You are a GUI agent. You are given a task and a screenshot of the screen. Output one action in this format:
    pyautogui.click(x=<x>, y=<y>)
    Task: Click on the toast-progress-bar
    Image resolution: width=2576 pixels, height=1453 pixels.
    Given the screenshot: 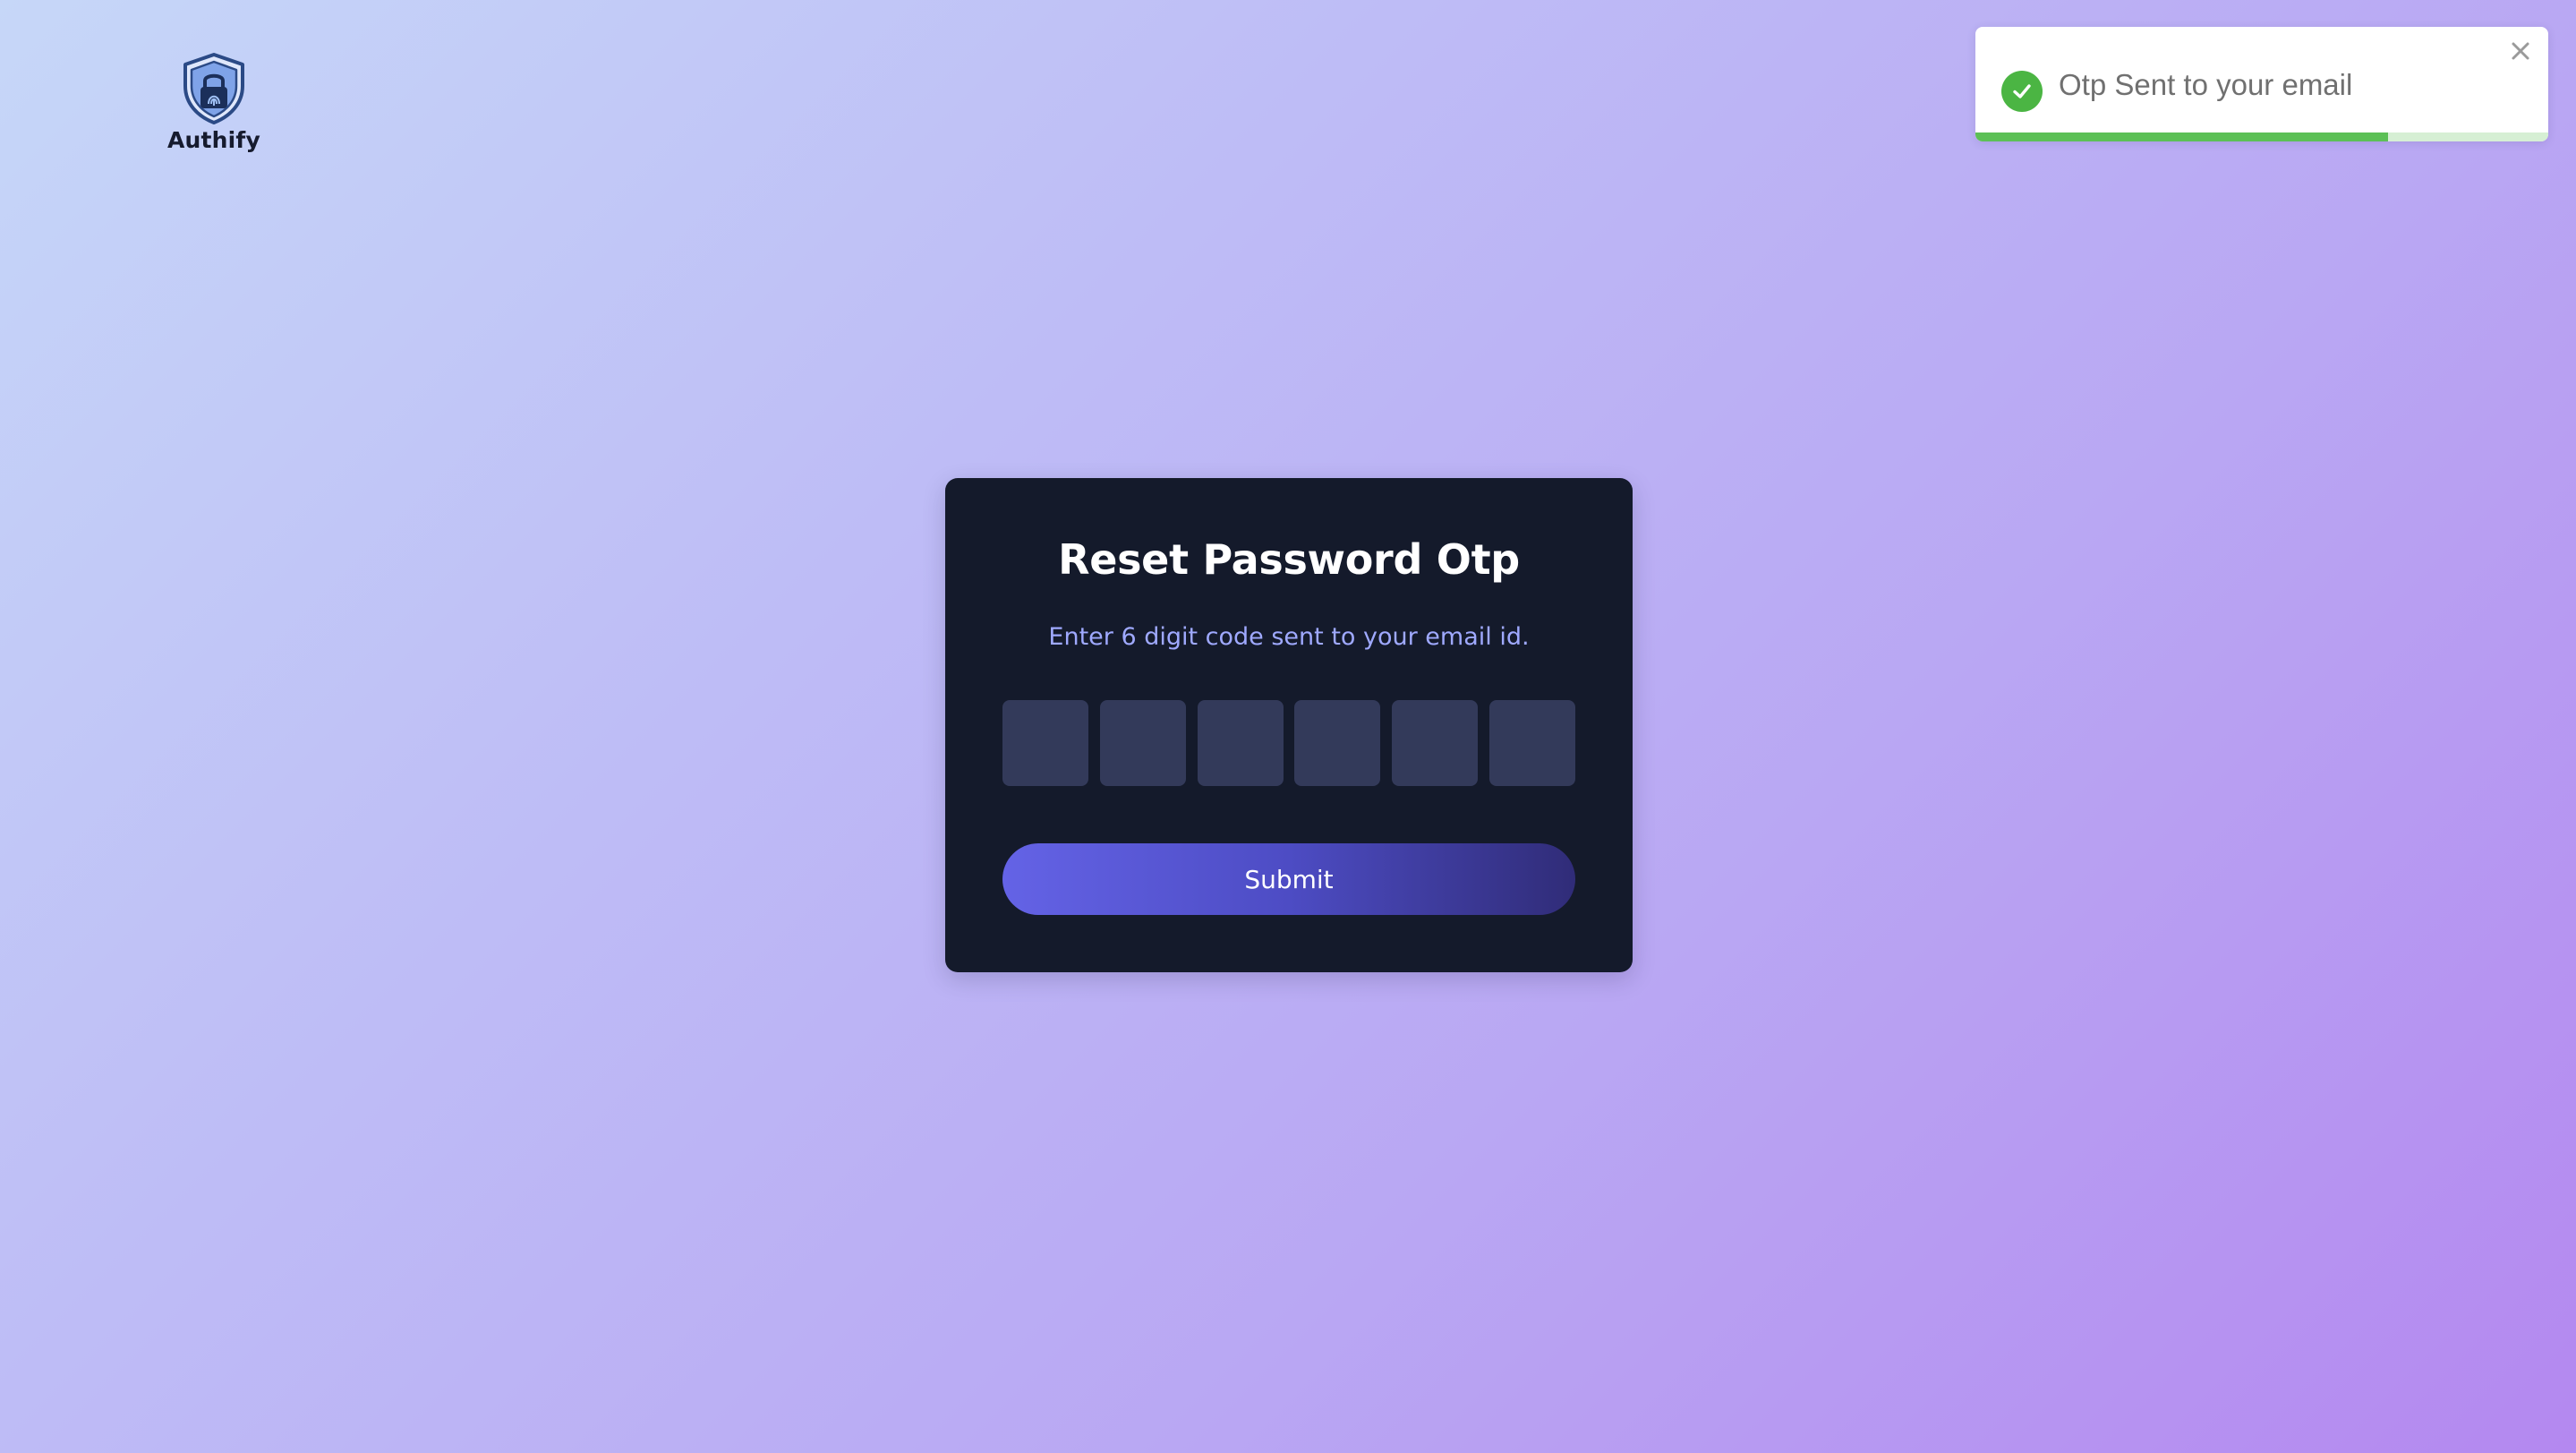 What is the action you would take?
    pyautogui.click(x=2181, y=136)
    